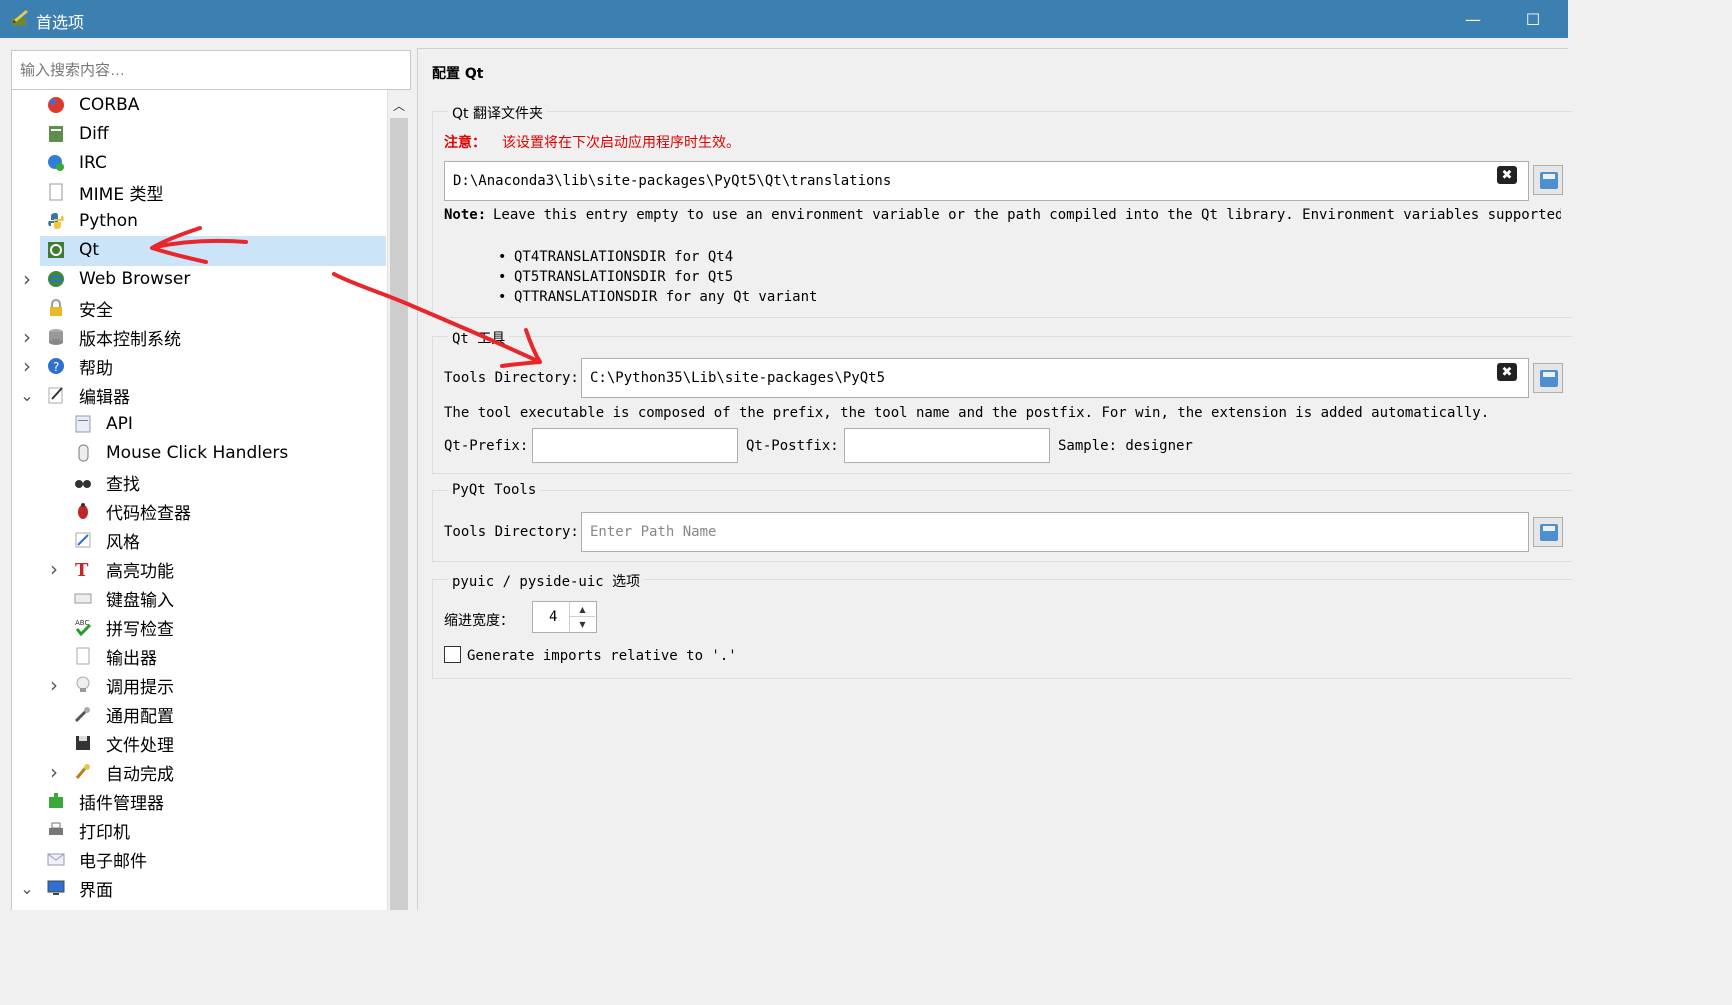 The height and width of the screenshot is (1005, 1732). Describe the element at coordinates (947, 445) in the screenshot. I see `qt-postfix-field` at that location.